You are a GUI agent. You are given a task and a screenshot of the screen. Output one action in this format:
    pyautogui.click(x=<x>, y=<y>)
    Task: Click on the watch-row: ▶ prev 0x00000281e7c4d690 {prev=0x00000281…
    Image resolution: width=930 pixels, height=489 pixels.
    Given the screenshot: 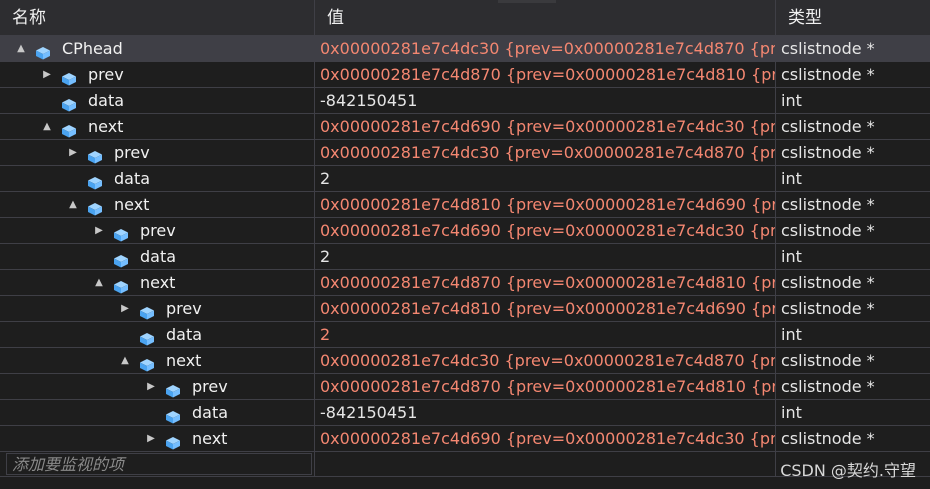 What is the action you would take?
    pyautogui.click(x=465, y=231)
    